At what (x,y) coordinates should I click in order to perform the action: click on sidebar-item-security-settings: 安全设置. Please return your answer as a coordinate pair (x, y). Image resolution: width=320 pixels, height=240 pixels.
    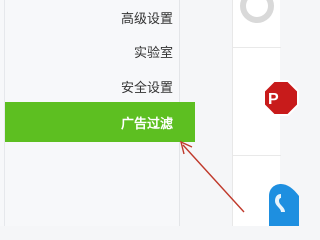
    Looking at the image, I should click on (100, 86).